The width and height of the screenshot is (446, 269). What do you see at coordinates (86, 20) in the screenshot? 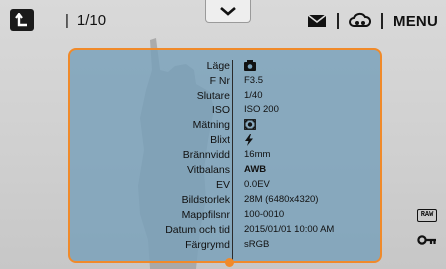
I see `image-counter: | 1/10` at bounding box center [86, 20].